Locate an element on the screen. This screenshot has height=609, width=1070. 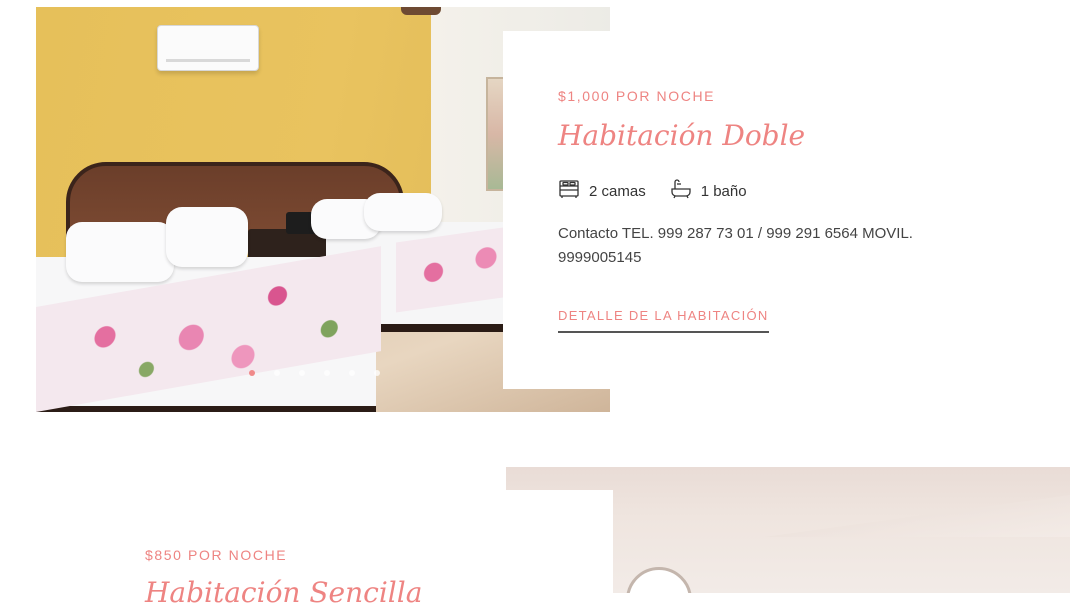
amenity-label: 2 camas is located at coordinates (617, 191).